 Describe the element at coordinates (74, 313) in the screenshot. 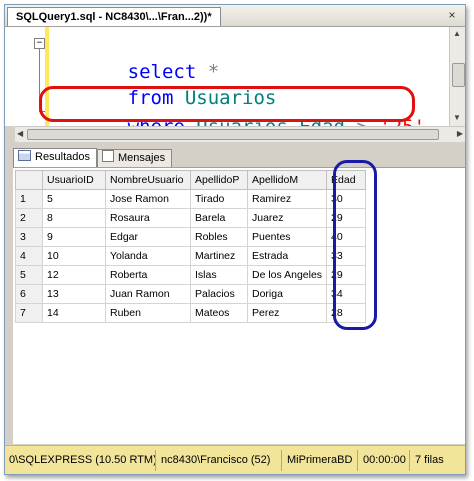

I see `cell-usuarioid: 14` at that location.